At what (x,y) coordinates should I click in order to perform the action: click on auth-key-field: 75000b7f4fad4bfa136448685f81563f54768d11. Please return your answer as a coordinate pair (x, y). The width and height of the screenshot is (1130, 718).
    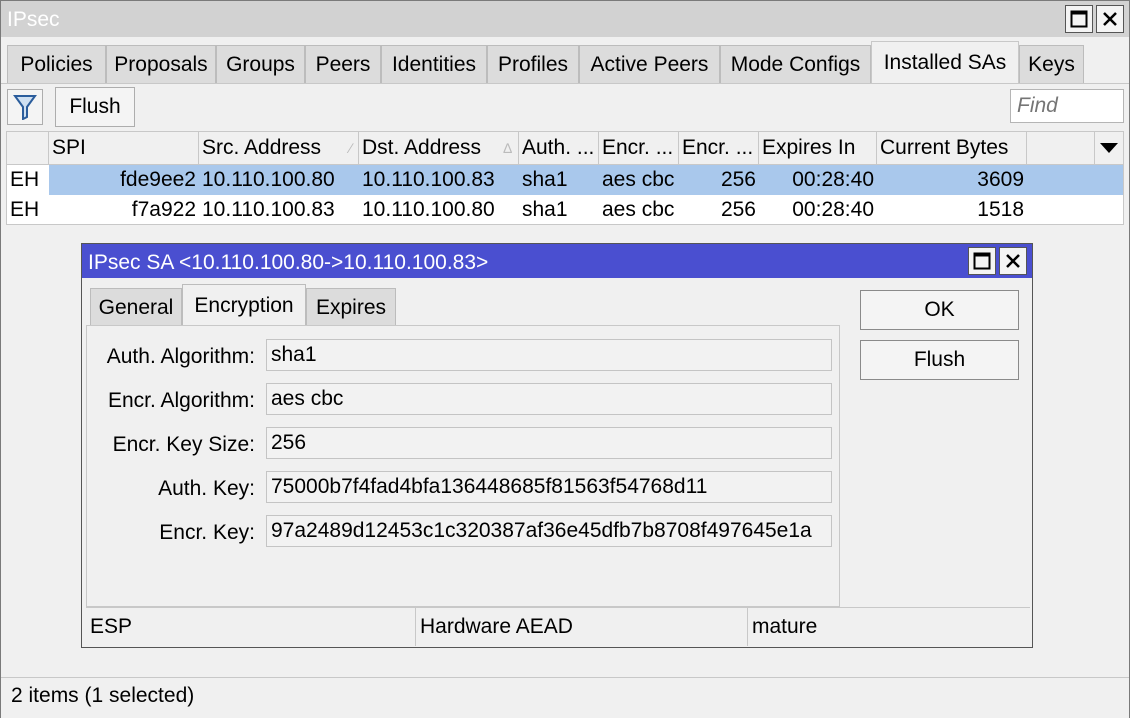
    Looking at the image, I should click on (549, 487).